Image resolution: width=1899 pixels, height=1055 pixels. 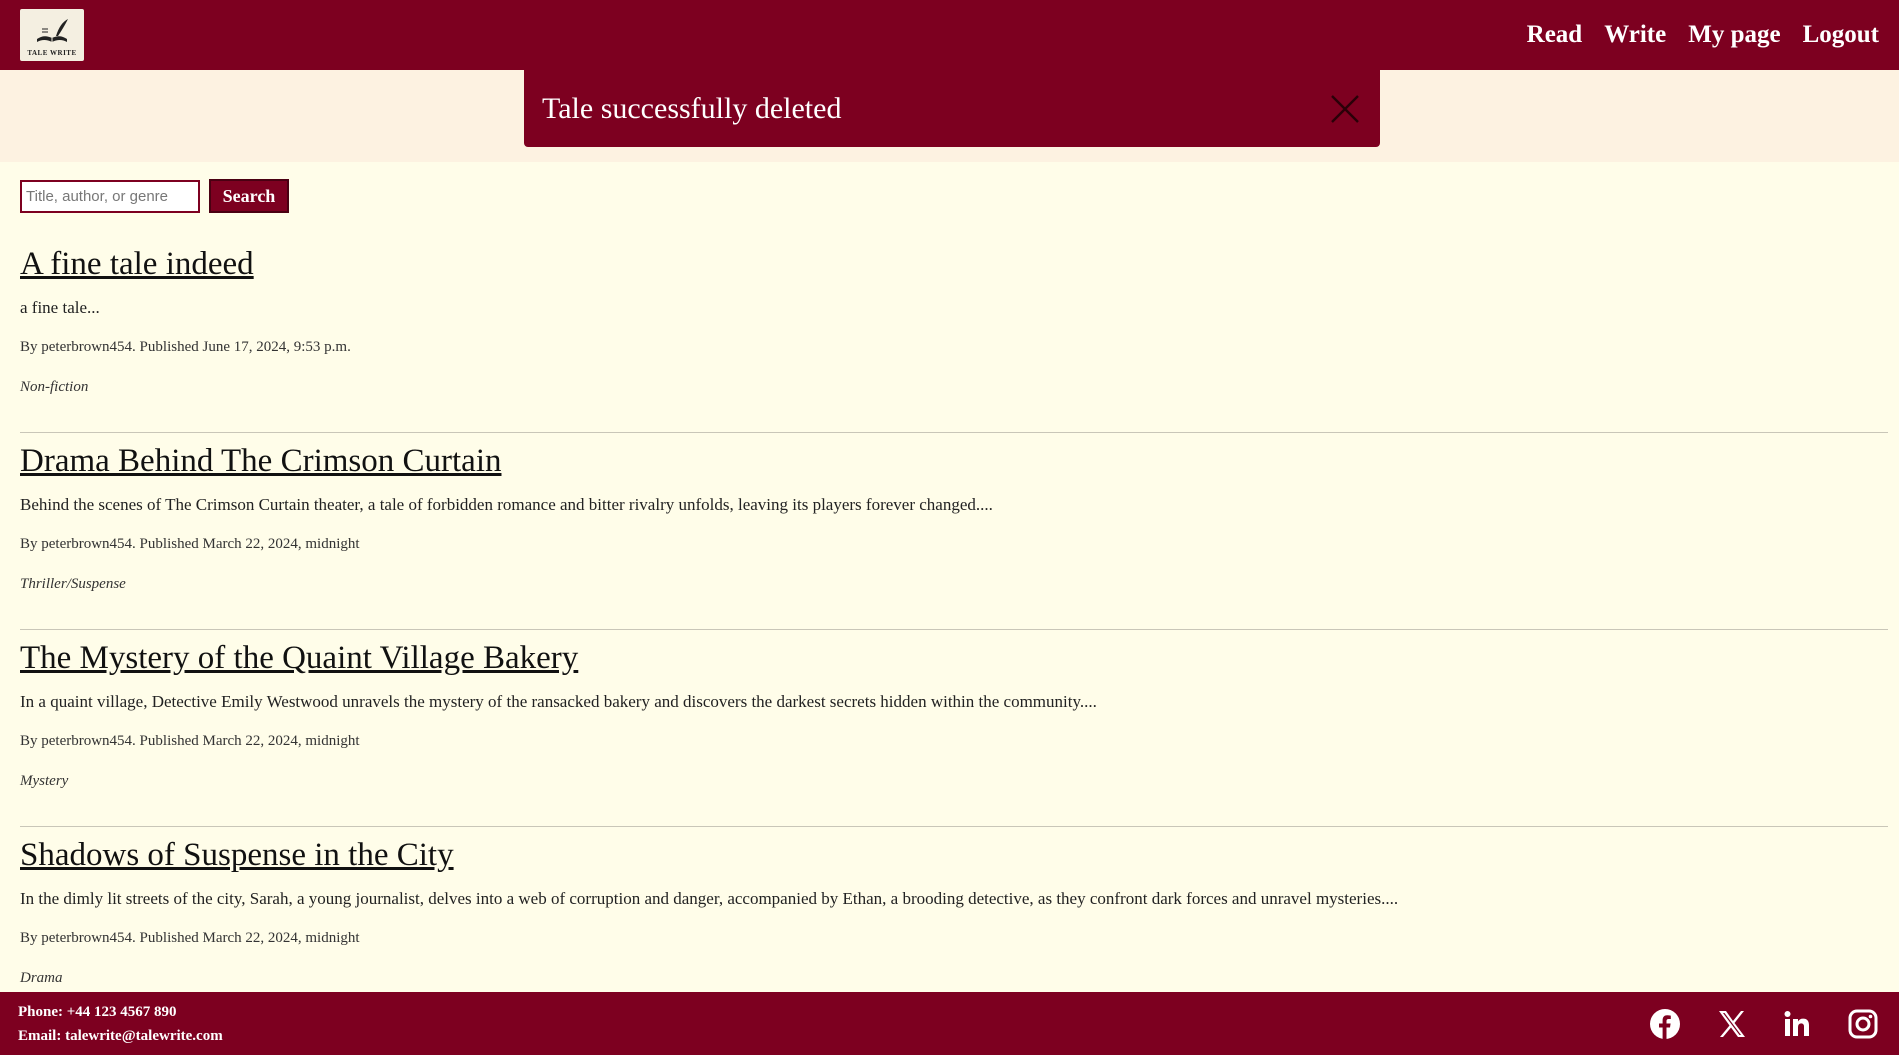 I want to click on tale-title-link: Shadows of Suspense in the City, so click(x=237, y=855).